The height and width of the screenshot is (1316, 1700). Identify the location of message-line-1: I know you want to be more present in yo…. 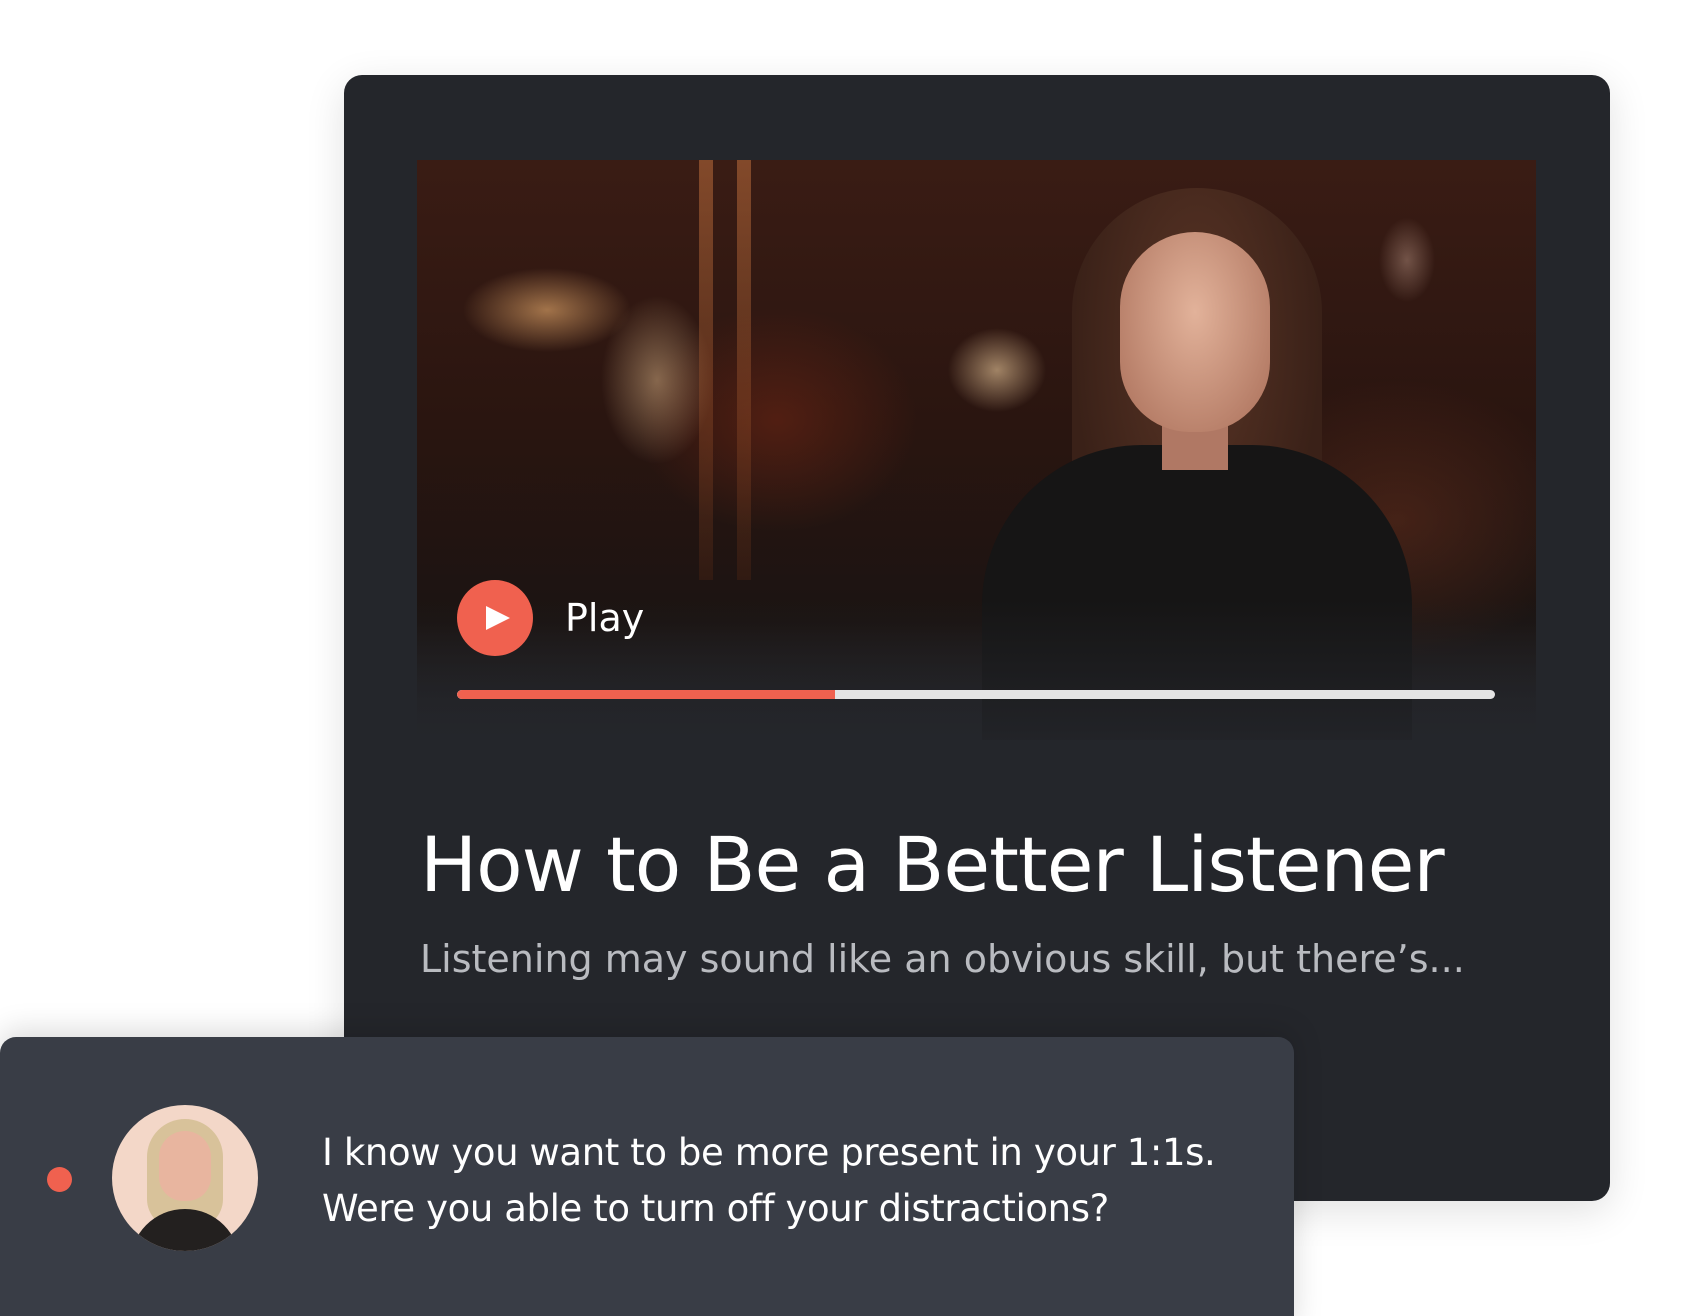
(769, 1152).